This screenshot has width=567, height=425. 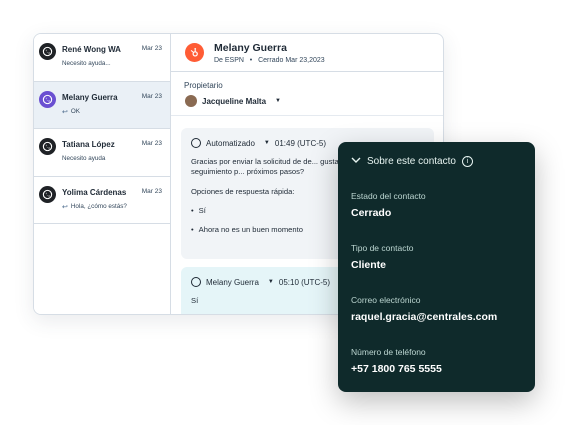 I want to click on conversation-meta: De ESPN • Cerrado Mar 23,2023, so click(x=269, y=60).